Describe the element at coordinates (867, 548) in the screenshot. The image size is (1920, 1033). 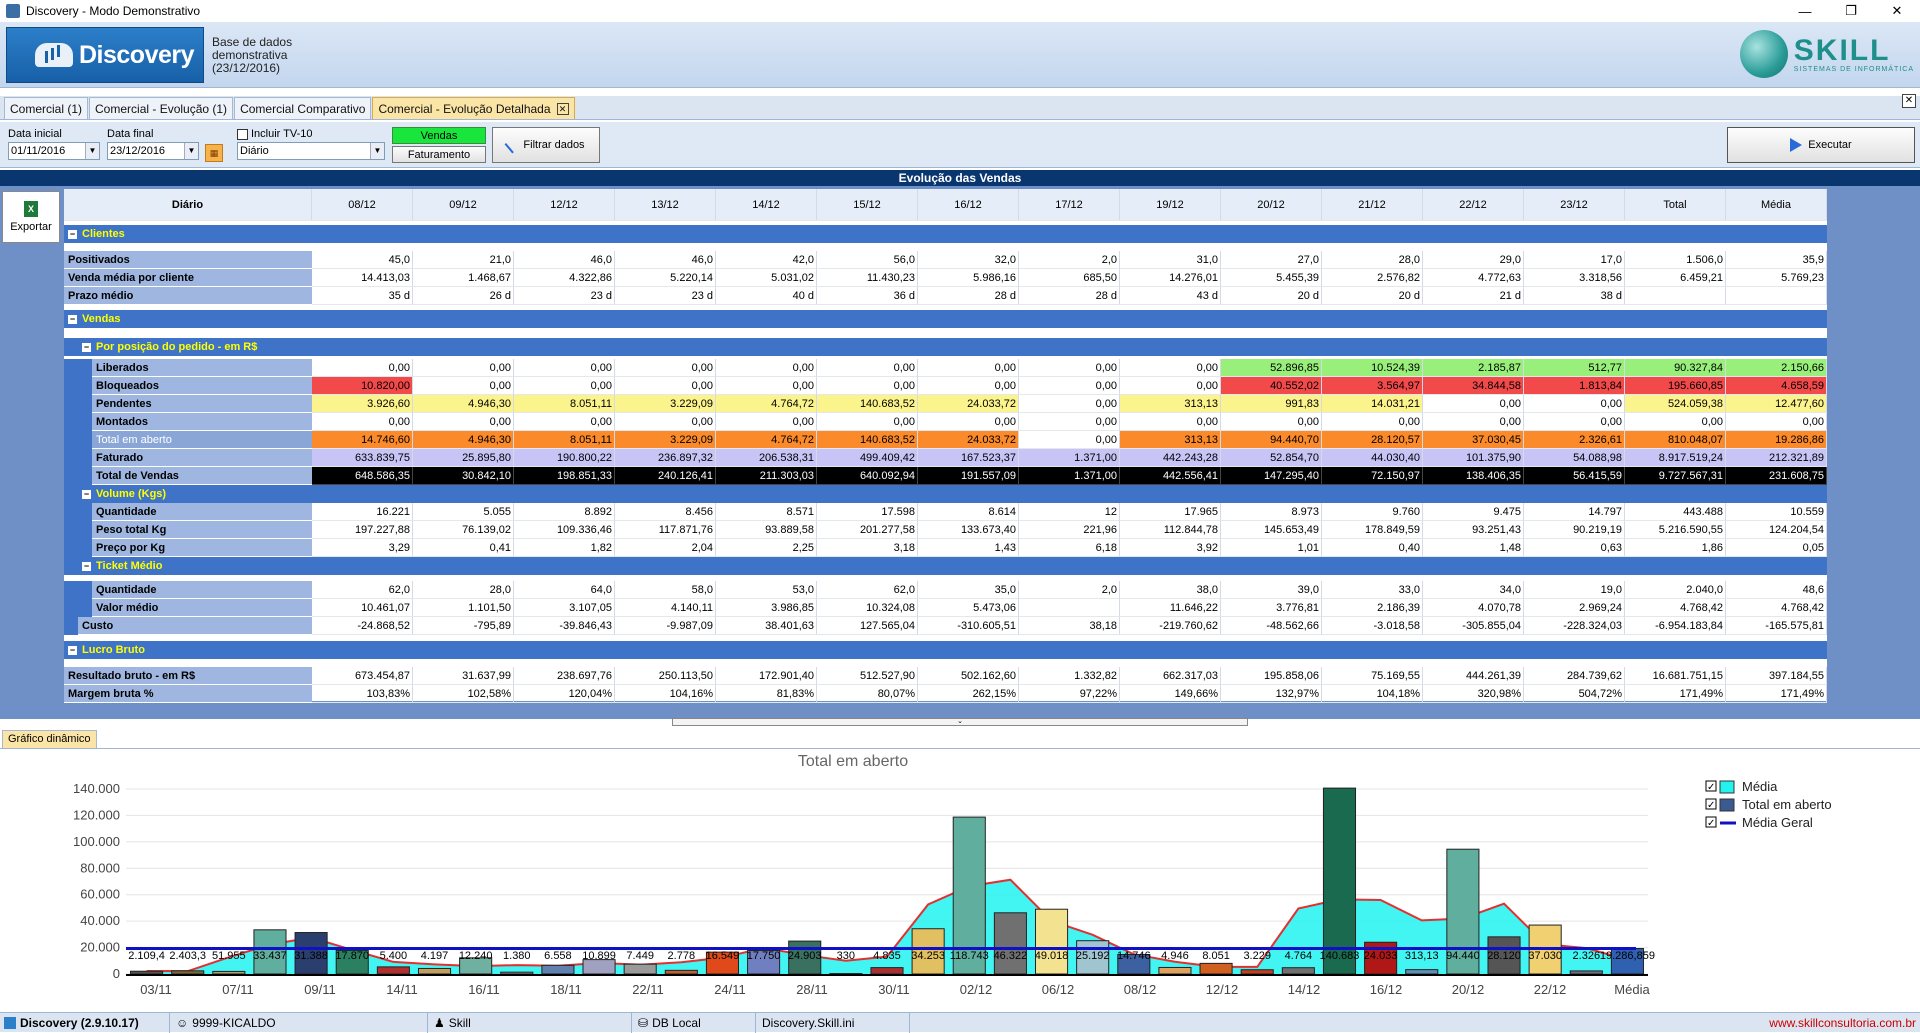
I see `table-cell: 3,18` at that location.